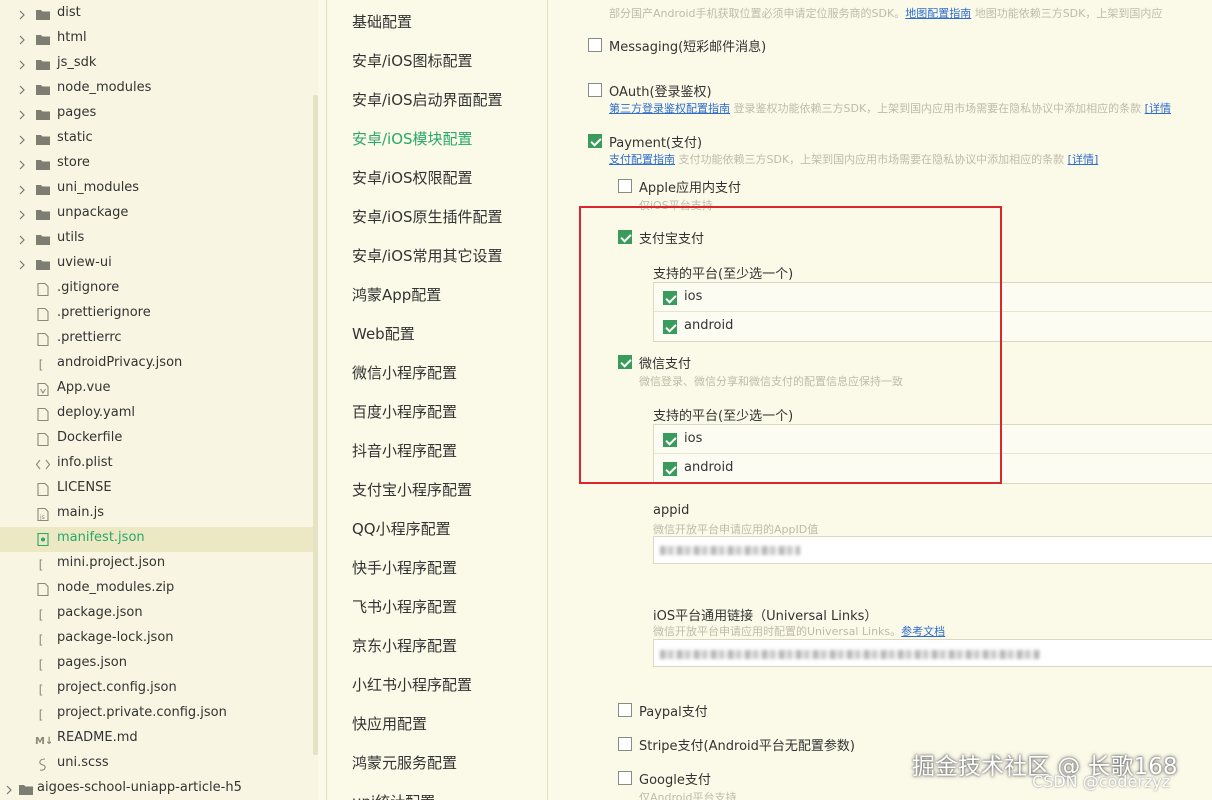 This screenshot has width=1212, height=800. I want to click on google-pay-checkbox, so click(625, 778).